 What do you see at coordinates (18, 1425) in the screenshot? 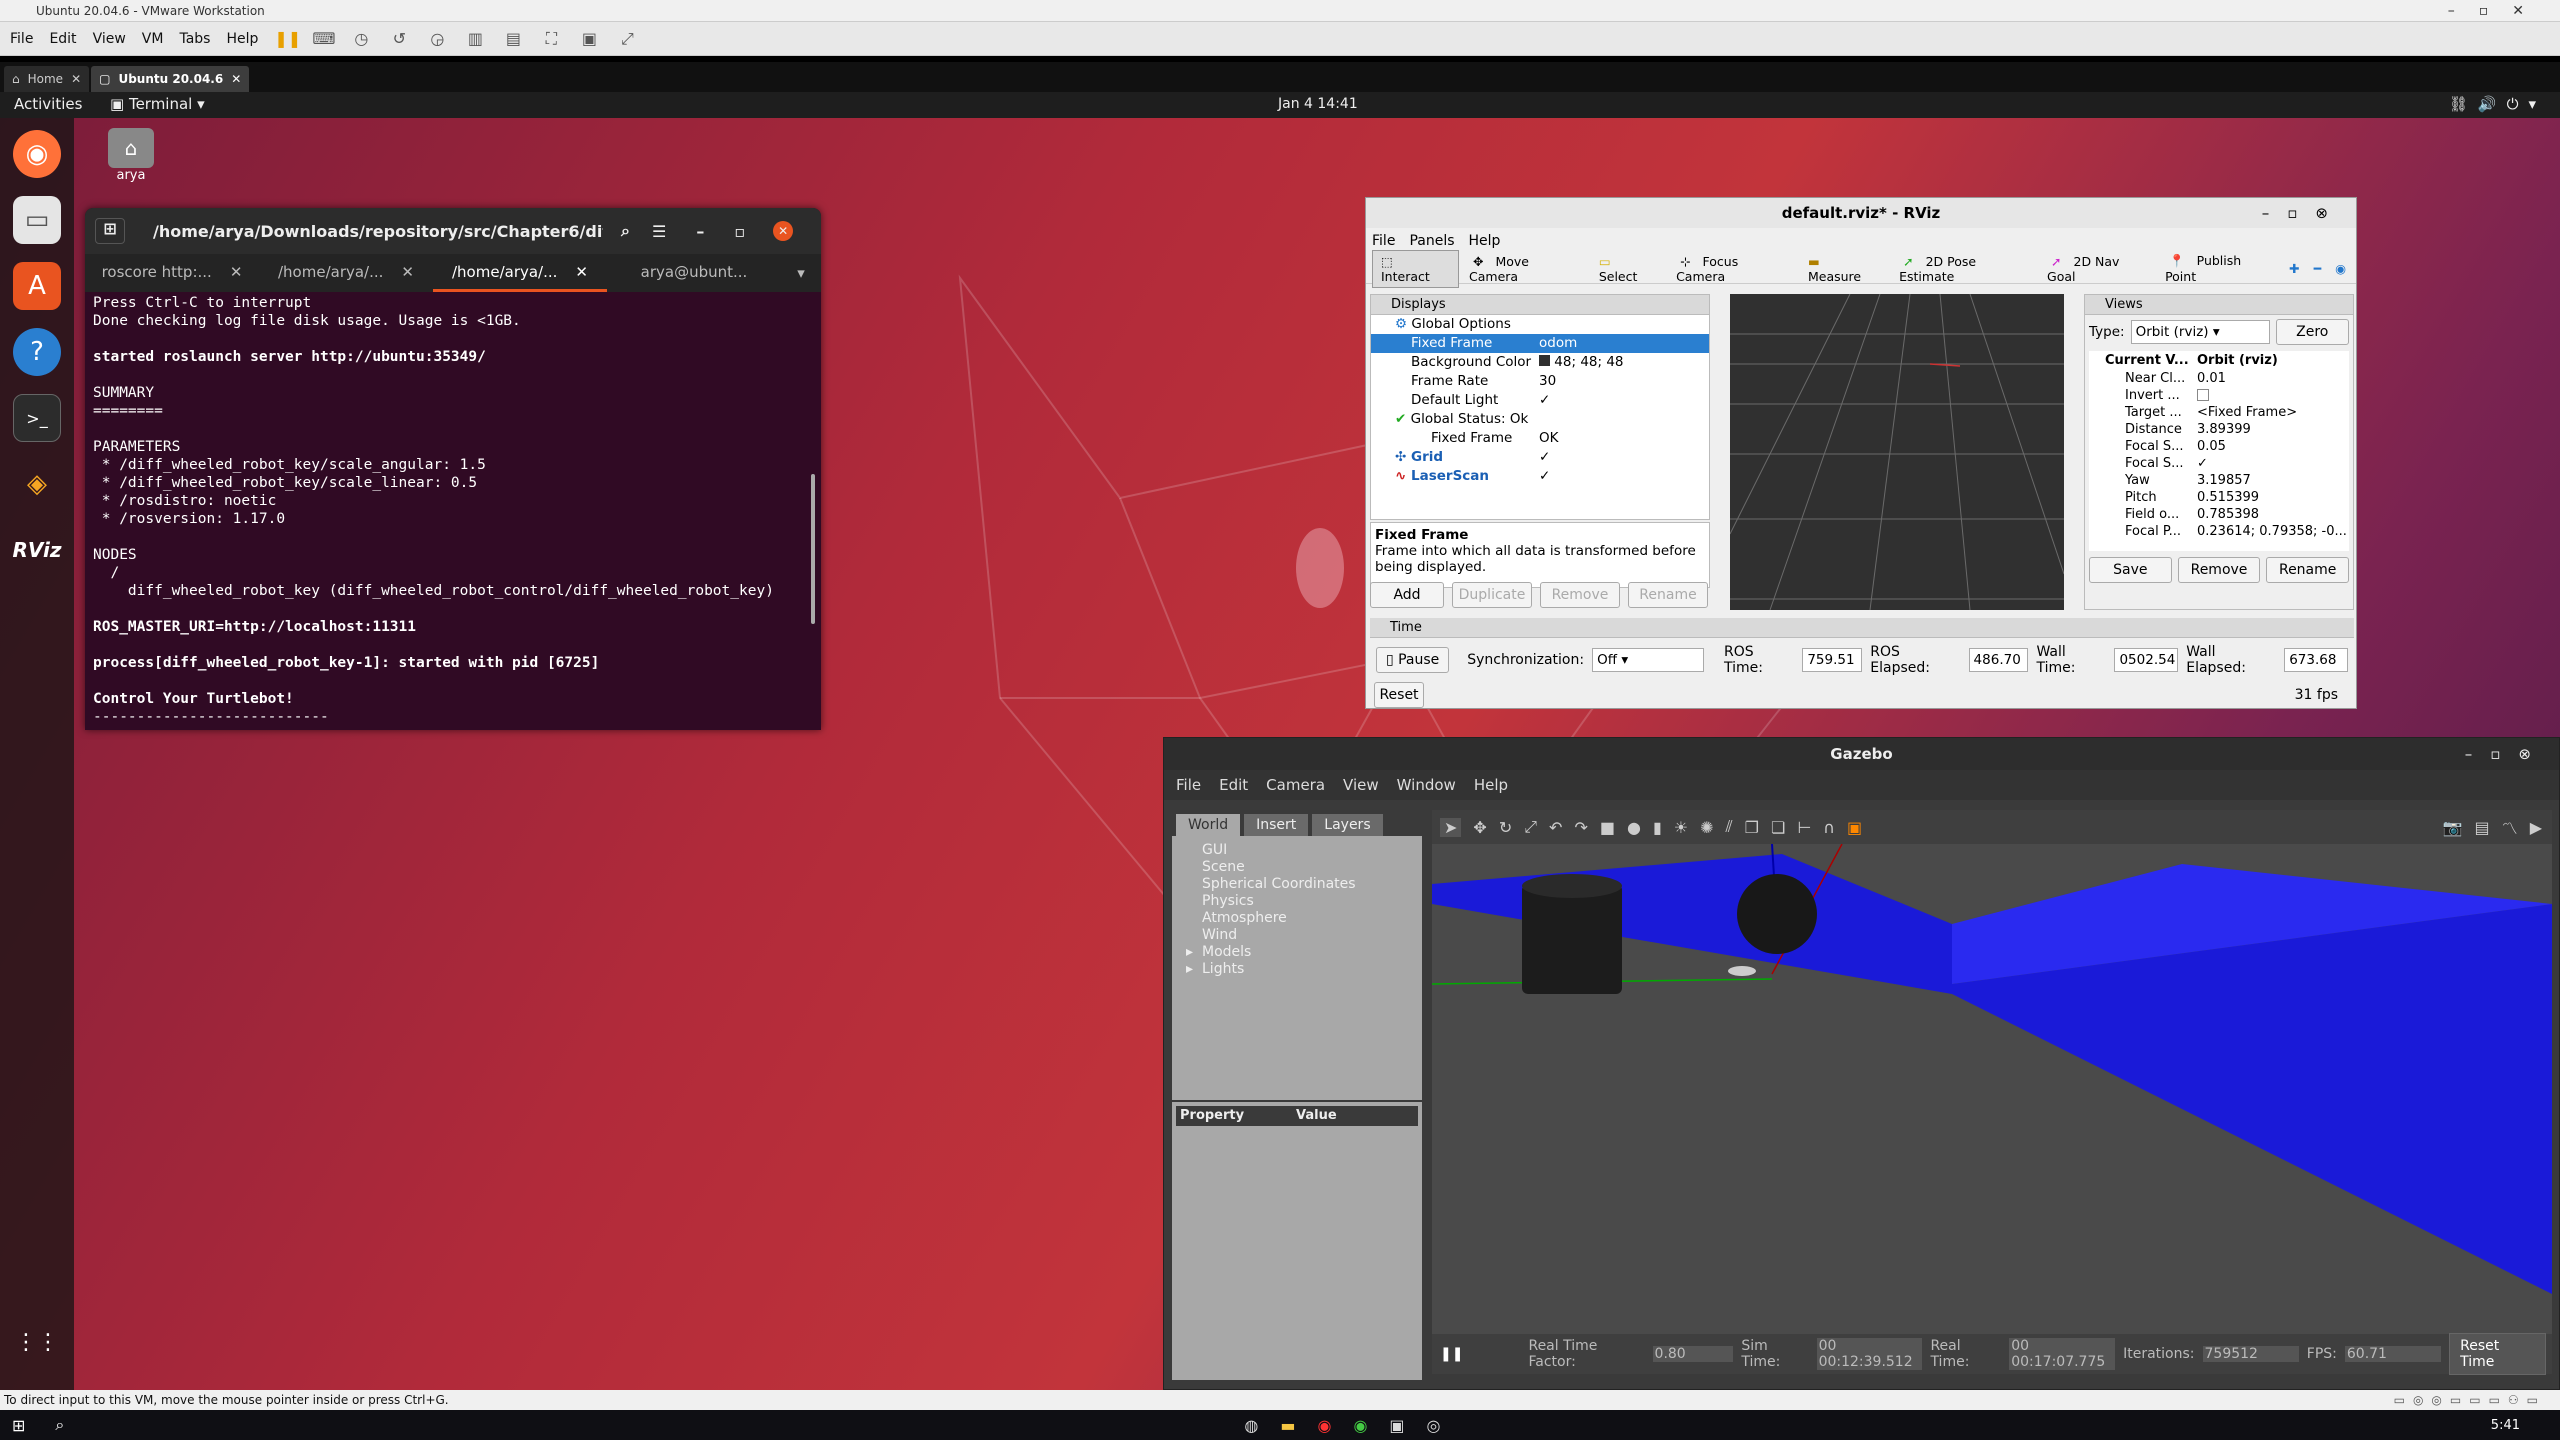
I see `windows-start-icon: ⊞` at bounding box center [18, 1425].